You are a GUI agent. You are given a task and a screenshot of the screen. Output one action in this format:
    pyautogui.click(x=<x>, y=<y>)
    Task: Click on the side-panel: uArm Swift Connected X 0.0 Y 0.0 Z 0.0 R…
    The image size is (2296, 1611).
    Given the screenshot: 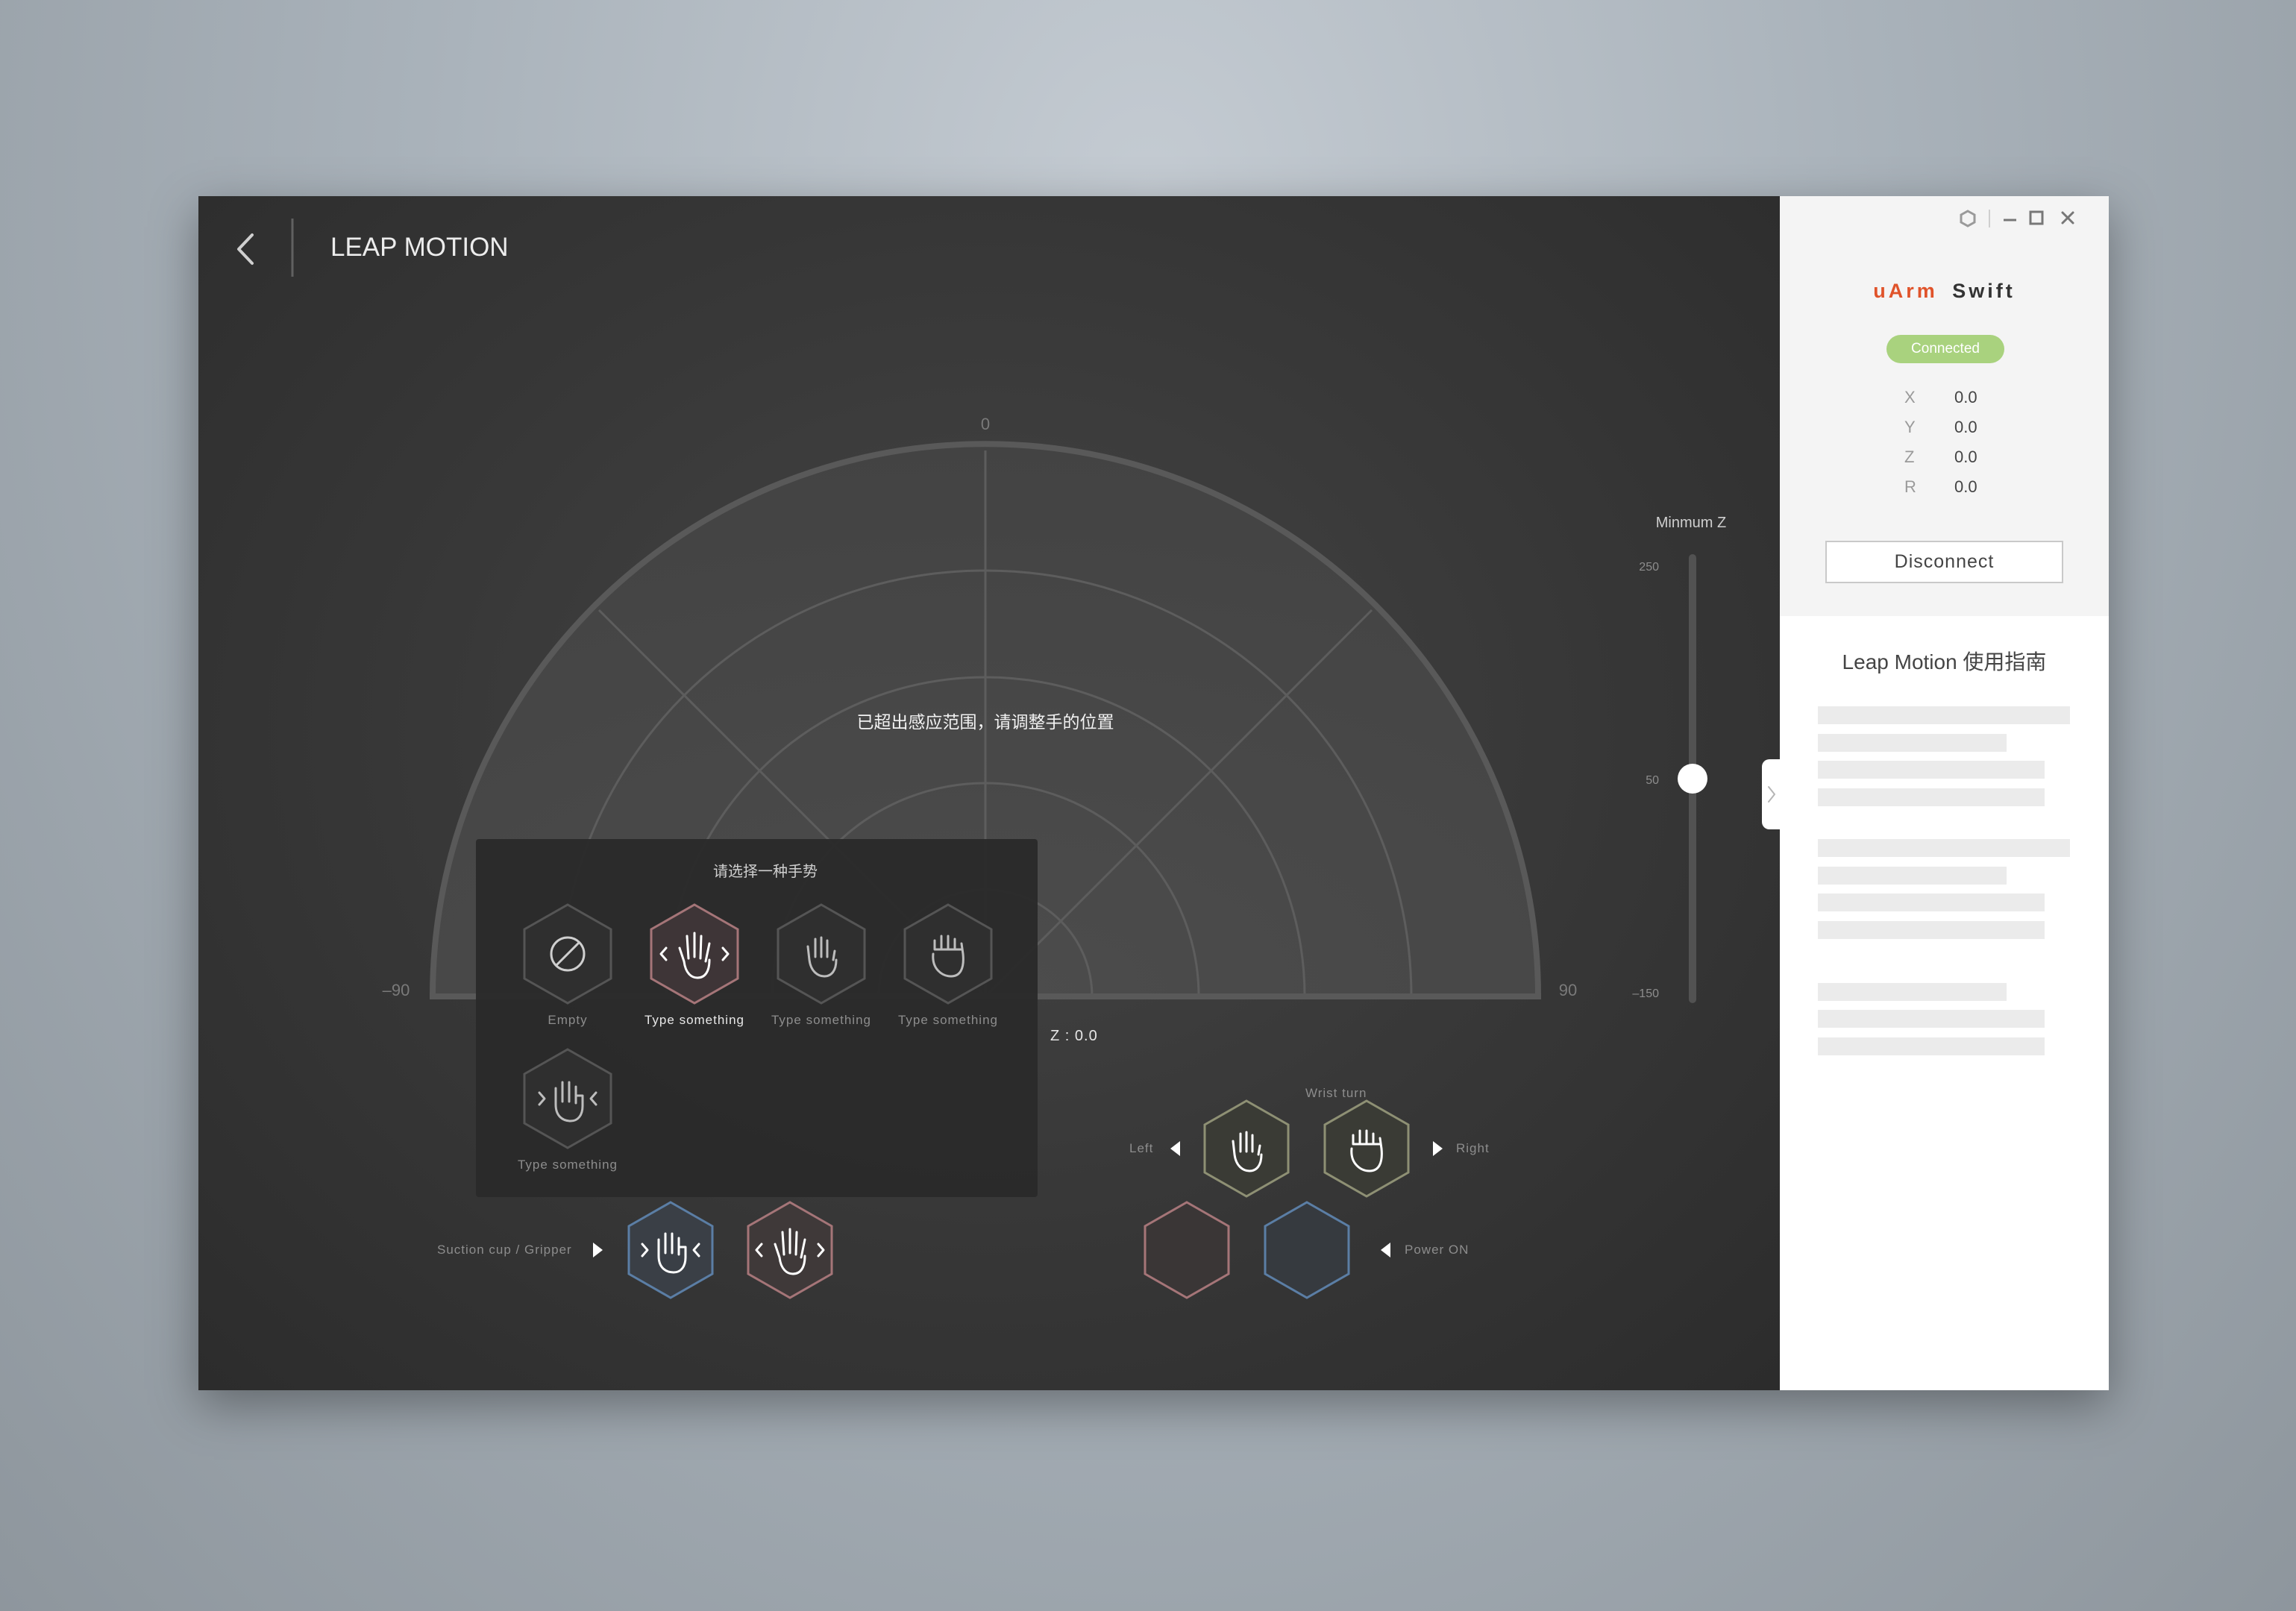 What is the action you would take?
    pyautogui.click(x=1944, y=793)
    